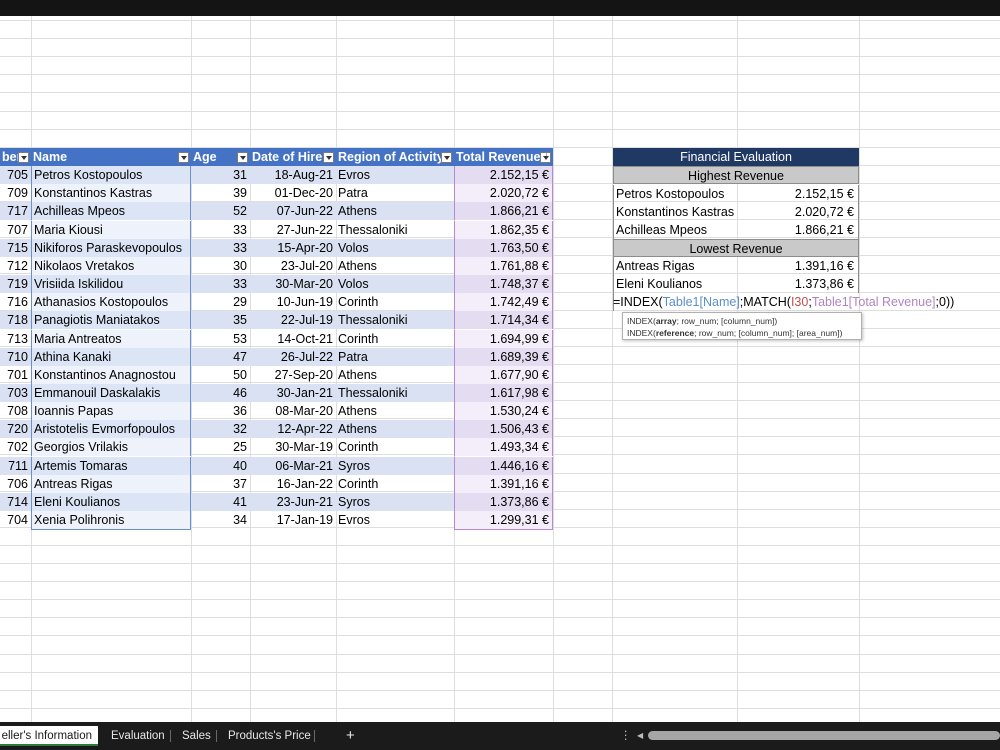 This screenshot has width=1000, height=750. What do you see at coordinates (15, 248) in the screenshot?
I see `table-cell-col-number: 715` at bounding box center [15, 248].